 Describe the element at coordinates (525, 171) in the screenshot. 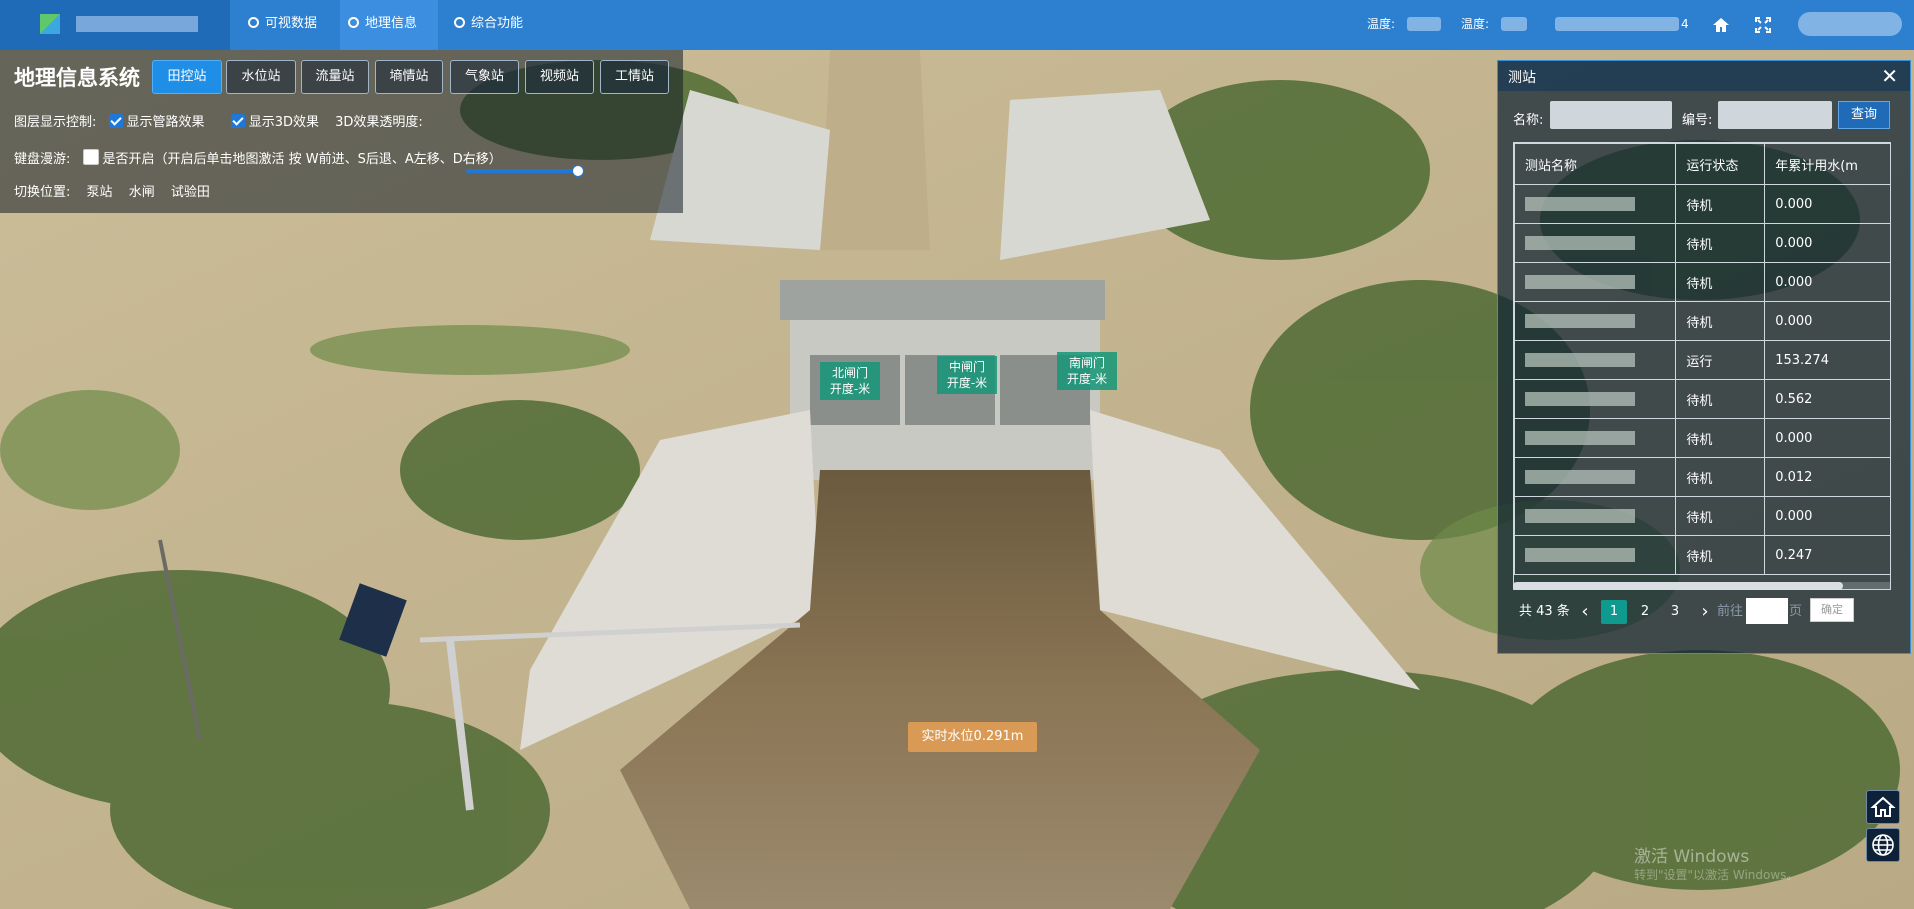

I see `3d-opacity-slider` at that location.